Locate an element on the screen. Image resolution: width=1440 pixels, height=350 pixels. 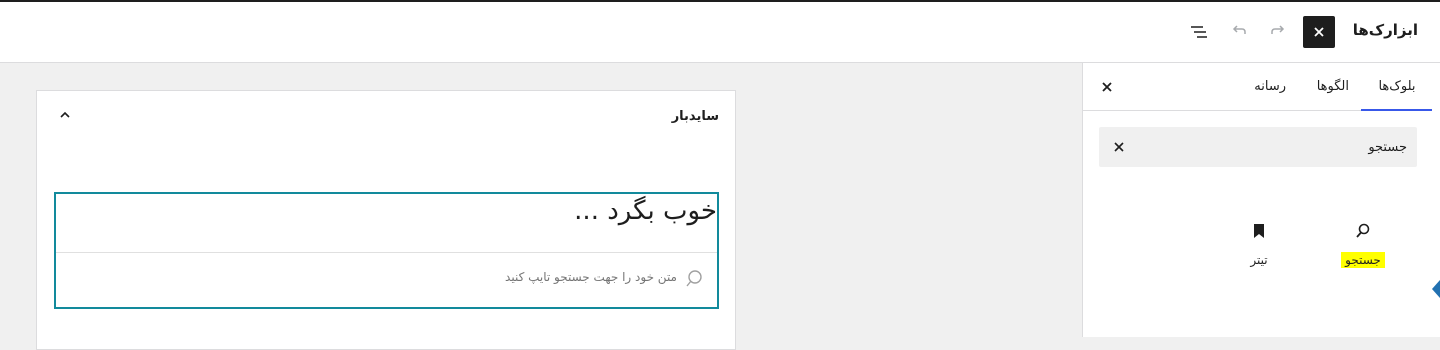
widget-search-field: متن خود را جهت جستجو تایپ کنید is located at coordinates (386, 279).